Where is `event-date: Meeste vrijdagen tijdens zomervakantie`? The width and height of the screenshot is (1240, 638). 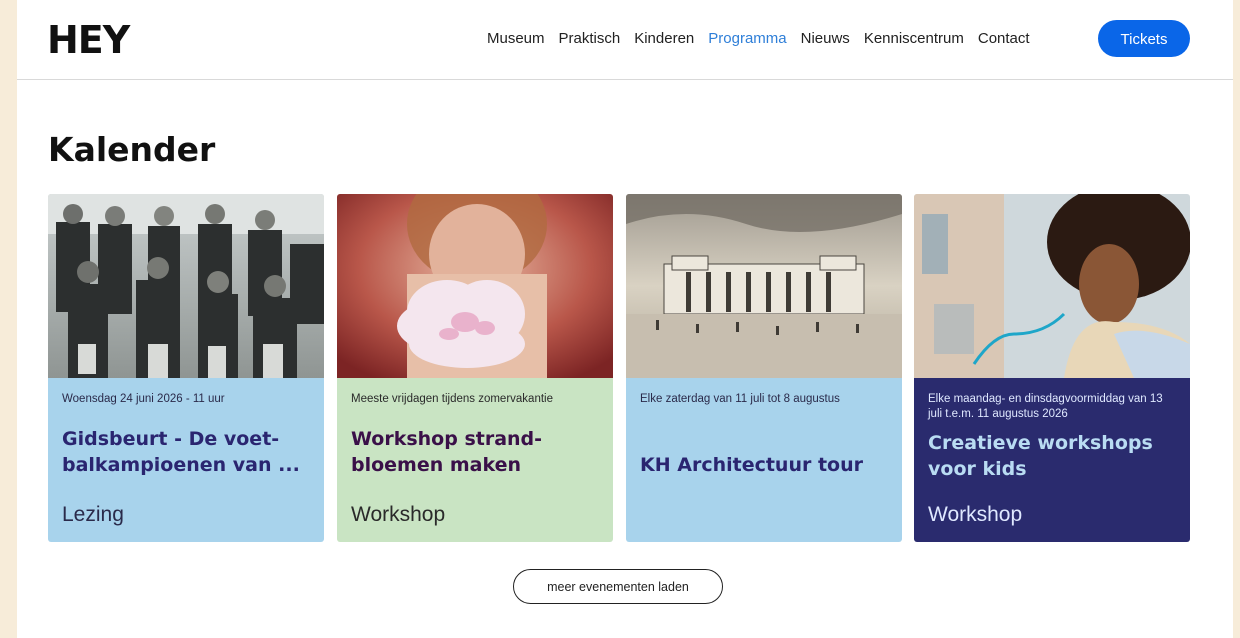
event-date: Meeste vrijdagen tijdens zomervakantie is located at coordinates (452, 399).